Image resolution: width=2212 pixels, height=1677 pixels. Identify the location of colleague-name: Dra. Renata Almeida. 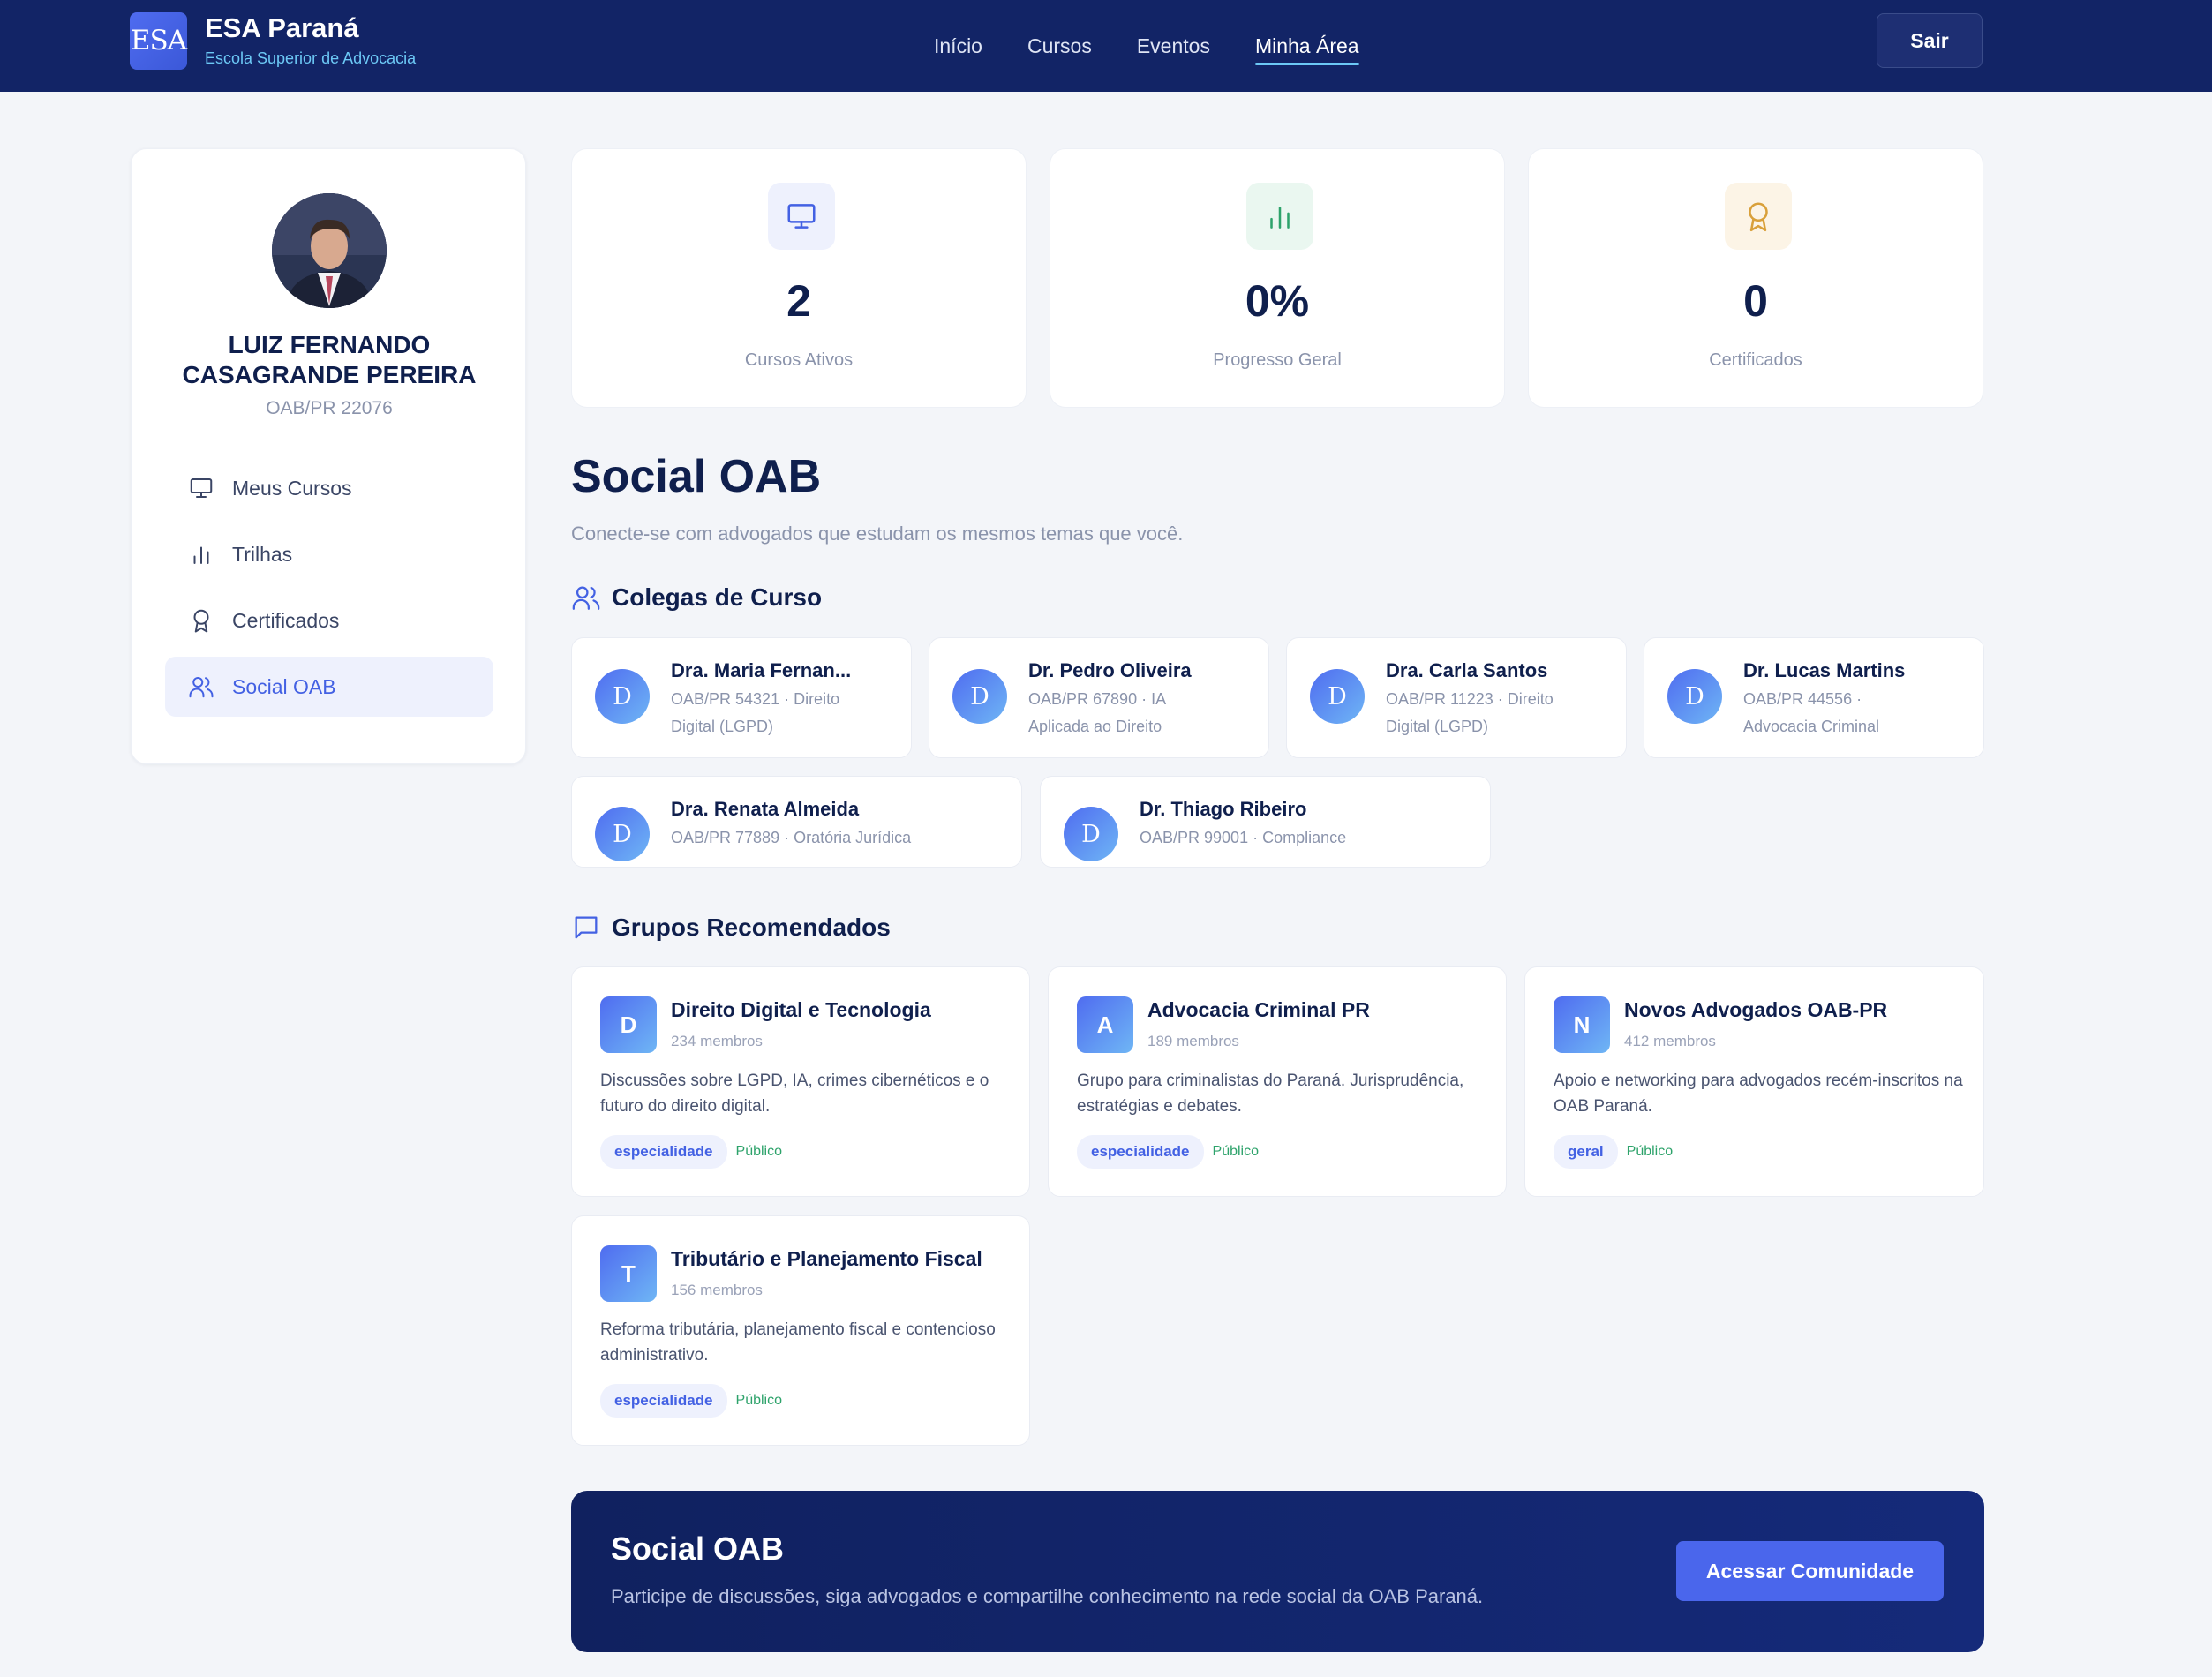
(765, 809).